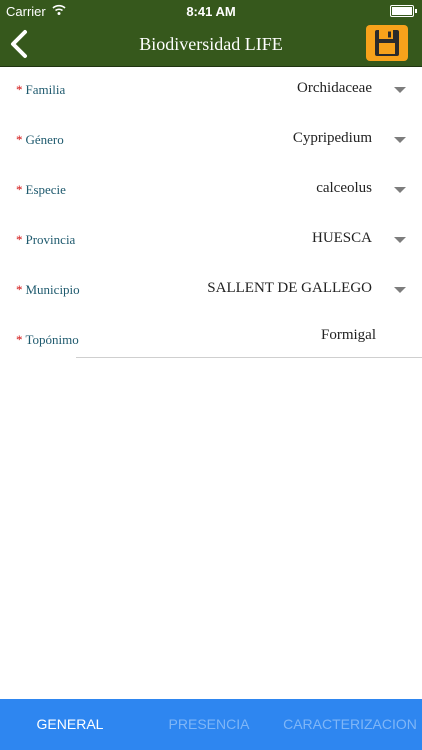  Describe the element at coordinates (289, 288) in the screenshot. I see `municipio-select: SALLENT DE GALLEGO` at that location.